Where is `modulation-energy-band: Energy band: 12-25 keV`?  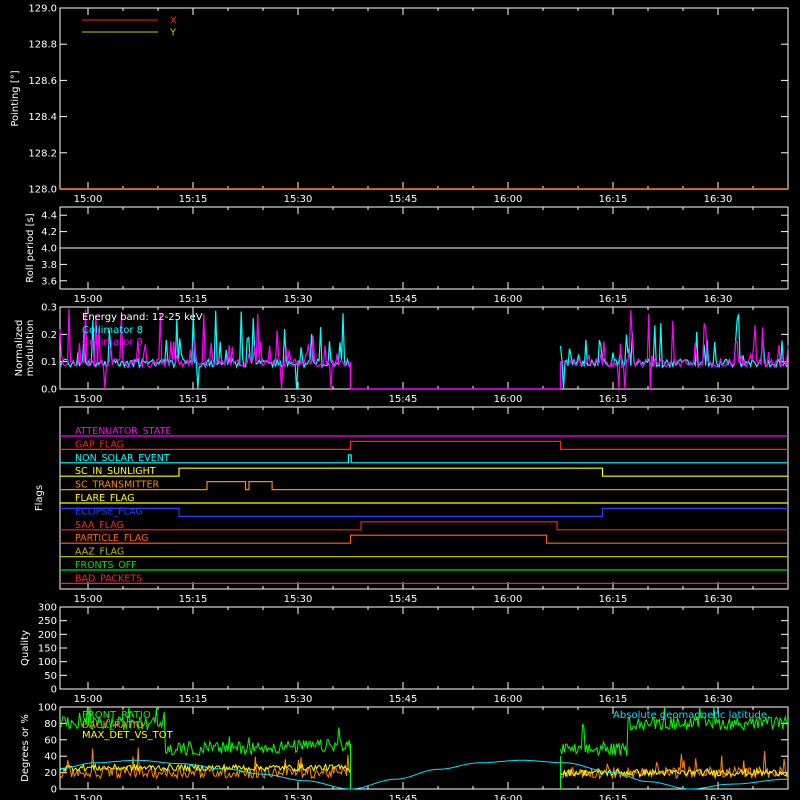 modulation-energy-band: Energy band: 12-25 keV is located at coordinates (142, 317).